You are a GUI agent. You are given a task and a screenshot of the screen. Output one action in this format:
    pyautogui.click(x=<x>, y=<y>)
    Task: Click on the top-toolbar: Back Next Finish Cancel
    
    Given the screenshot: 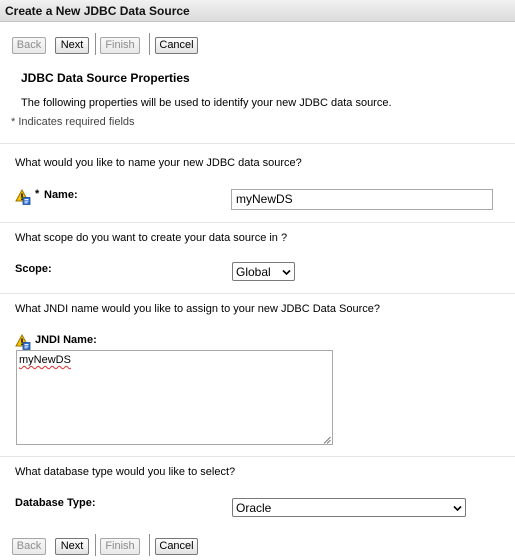 What is the action you would take?
    pyautogui.click(x=257, y=45)
    